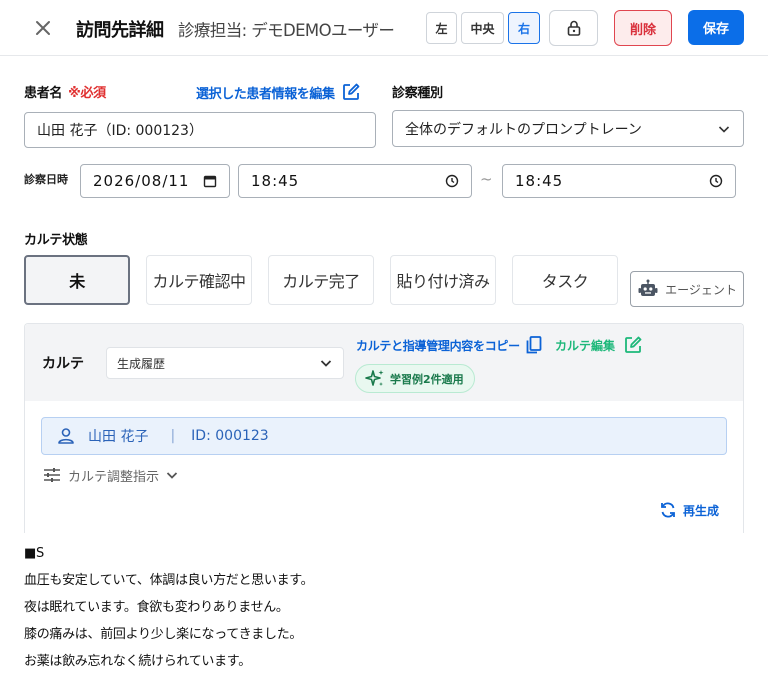  What do you see at coordinates (417, 93) in the screenshot?
I see `exam-type-label: 診察種別` at bounding box center [417, 93].